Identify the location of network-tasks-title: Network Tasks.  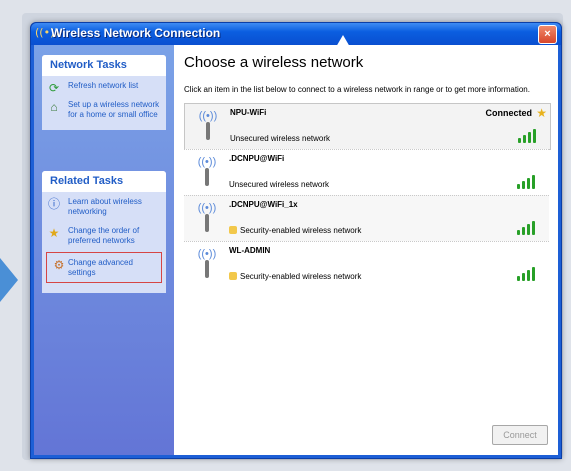
(104, 65).